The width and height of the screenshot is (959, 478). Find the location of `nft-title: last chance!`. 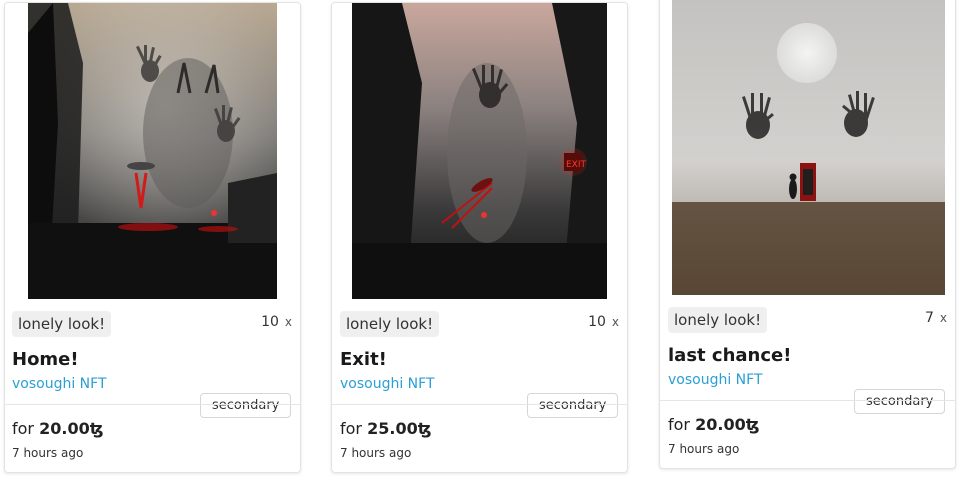

nft-title: last chance! is located at coordinates (729, 355).